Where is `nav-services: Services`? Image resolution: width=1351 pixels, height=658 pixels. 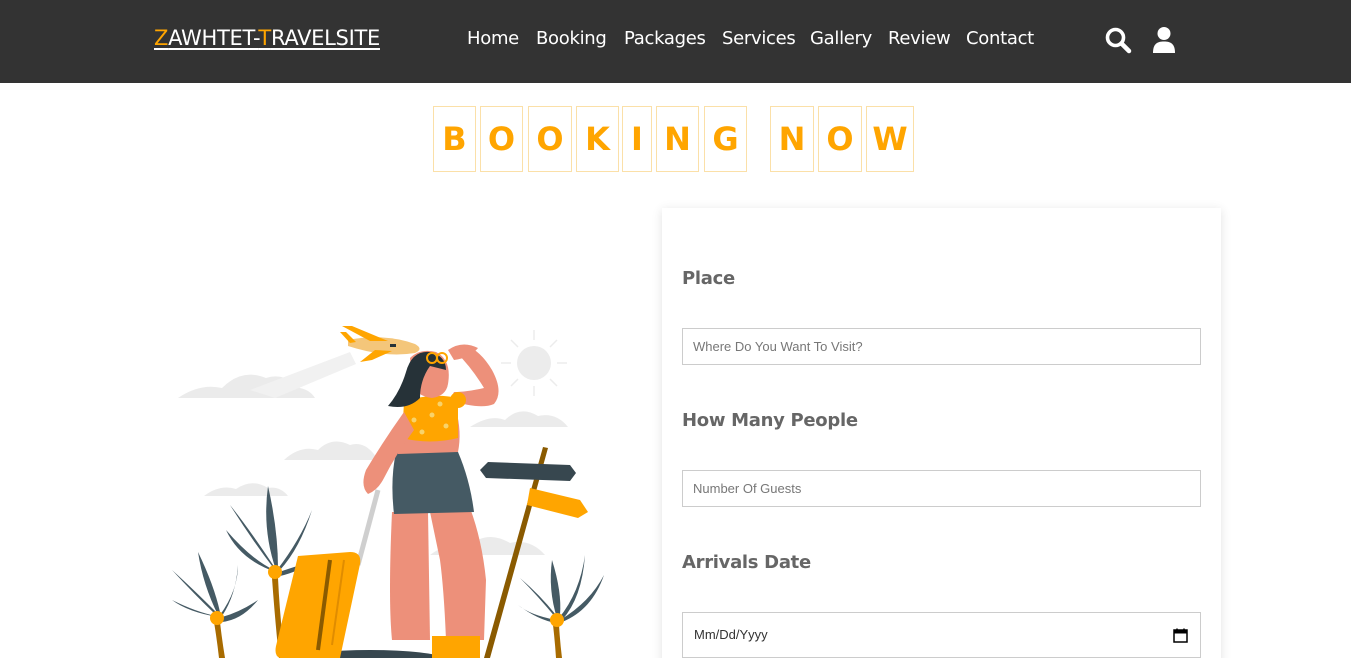 nav-services: Services is located at coordinates (759, 38).